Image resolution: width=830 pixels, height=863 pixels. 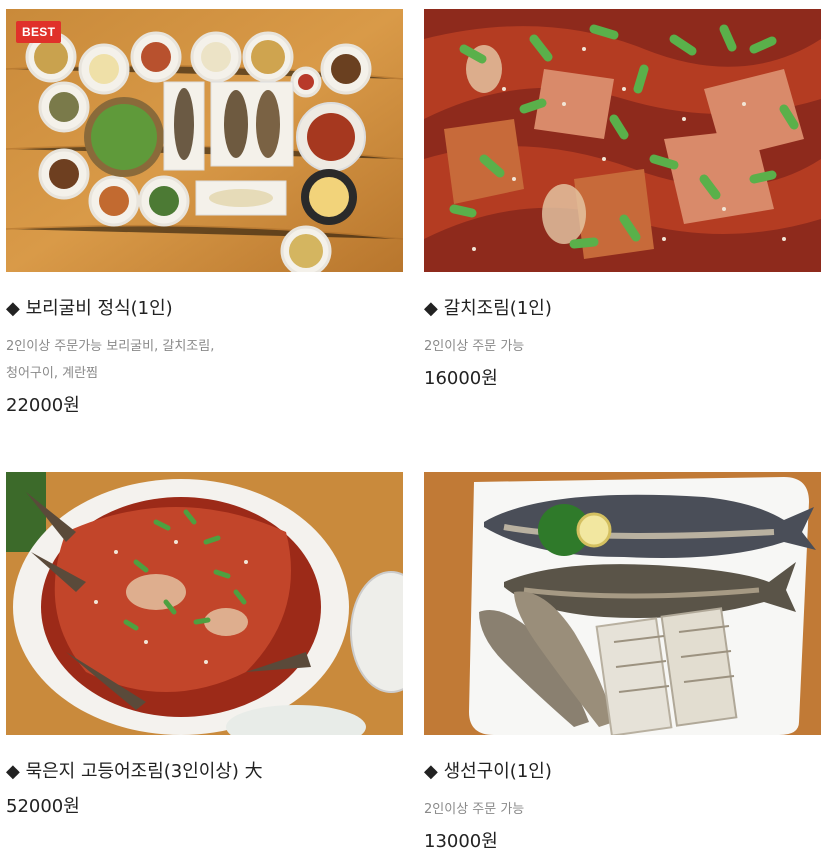 I want to click on braised-mackerel-photo-illustration, so click(x=204, y=603).